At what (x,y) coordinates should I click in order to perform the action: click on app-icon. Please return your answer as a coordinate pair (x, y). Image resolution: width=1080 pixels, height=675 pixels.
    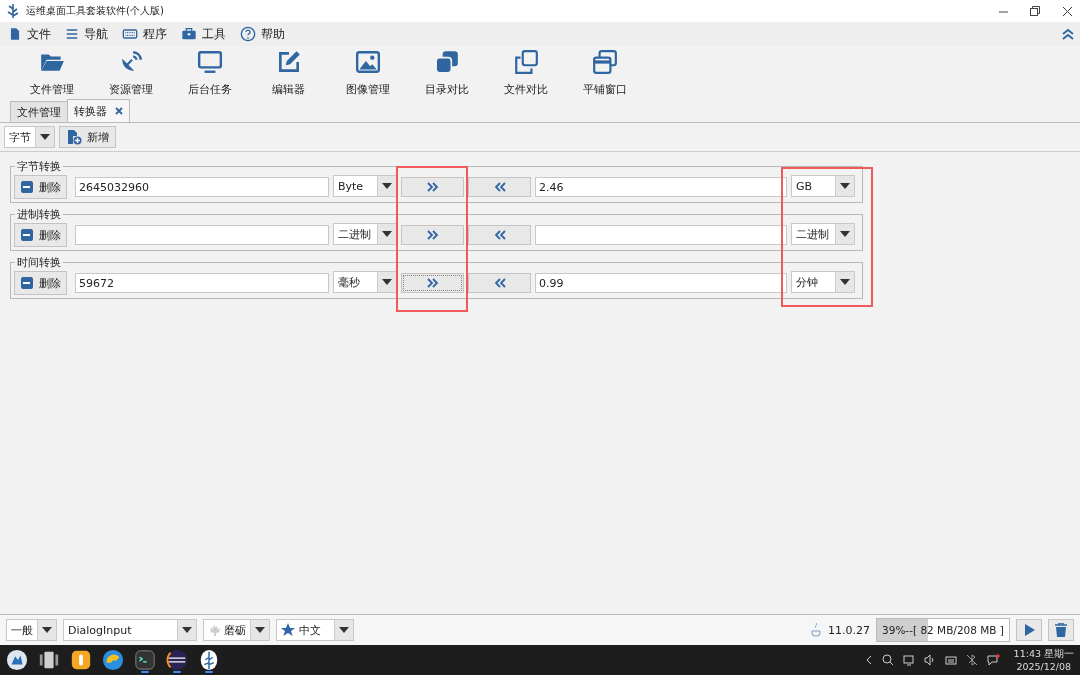
    Looking at the image, I should click on (81, 660).